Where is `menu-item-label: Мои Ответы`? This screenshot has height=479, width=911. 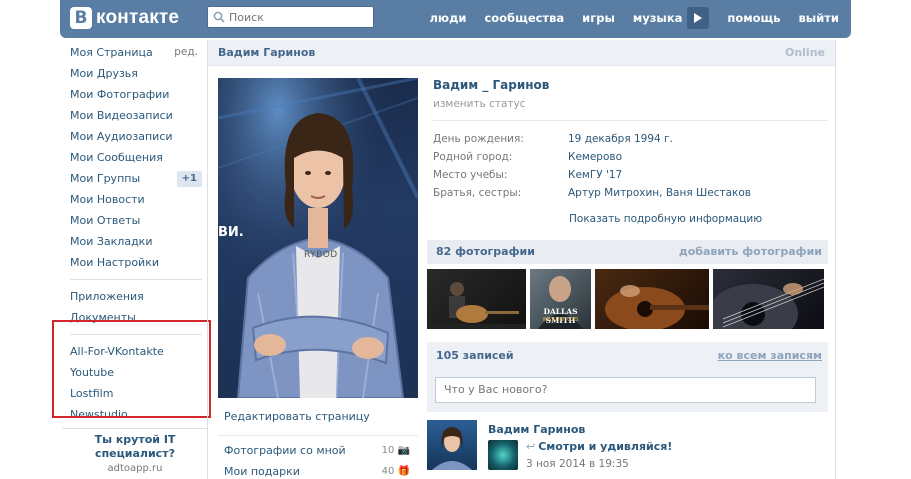 menu-item-label: Мои Ответы is located at coordinates (105, 220).